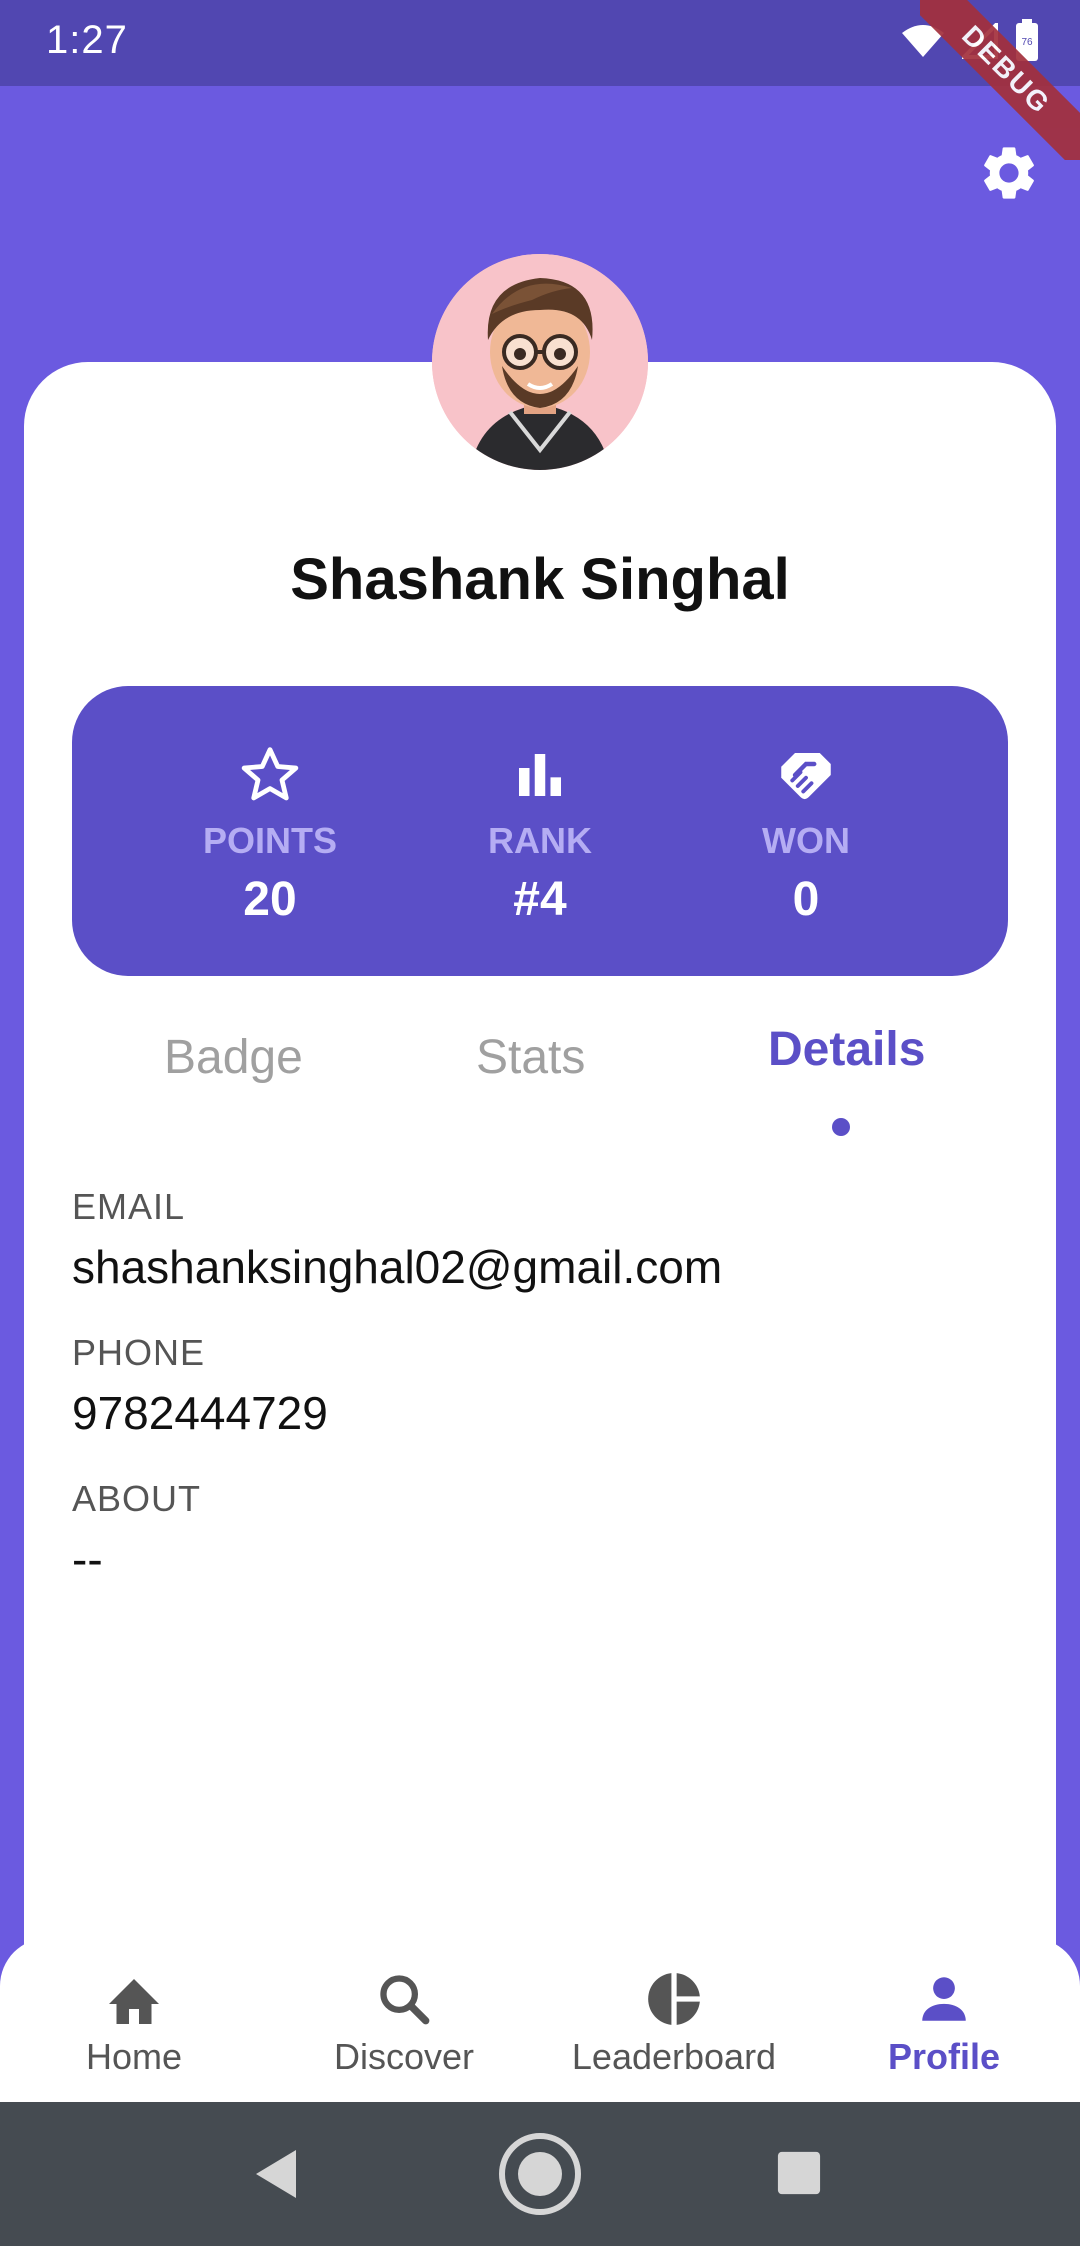 The image size is (1080, 2246). Describe the element at coordinates (87, 1559) in the screenshot. I see `about-value: --` at that location.